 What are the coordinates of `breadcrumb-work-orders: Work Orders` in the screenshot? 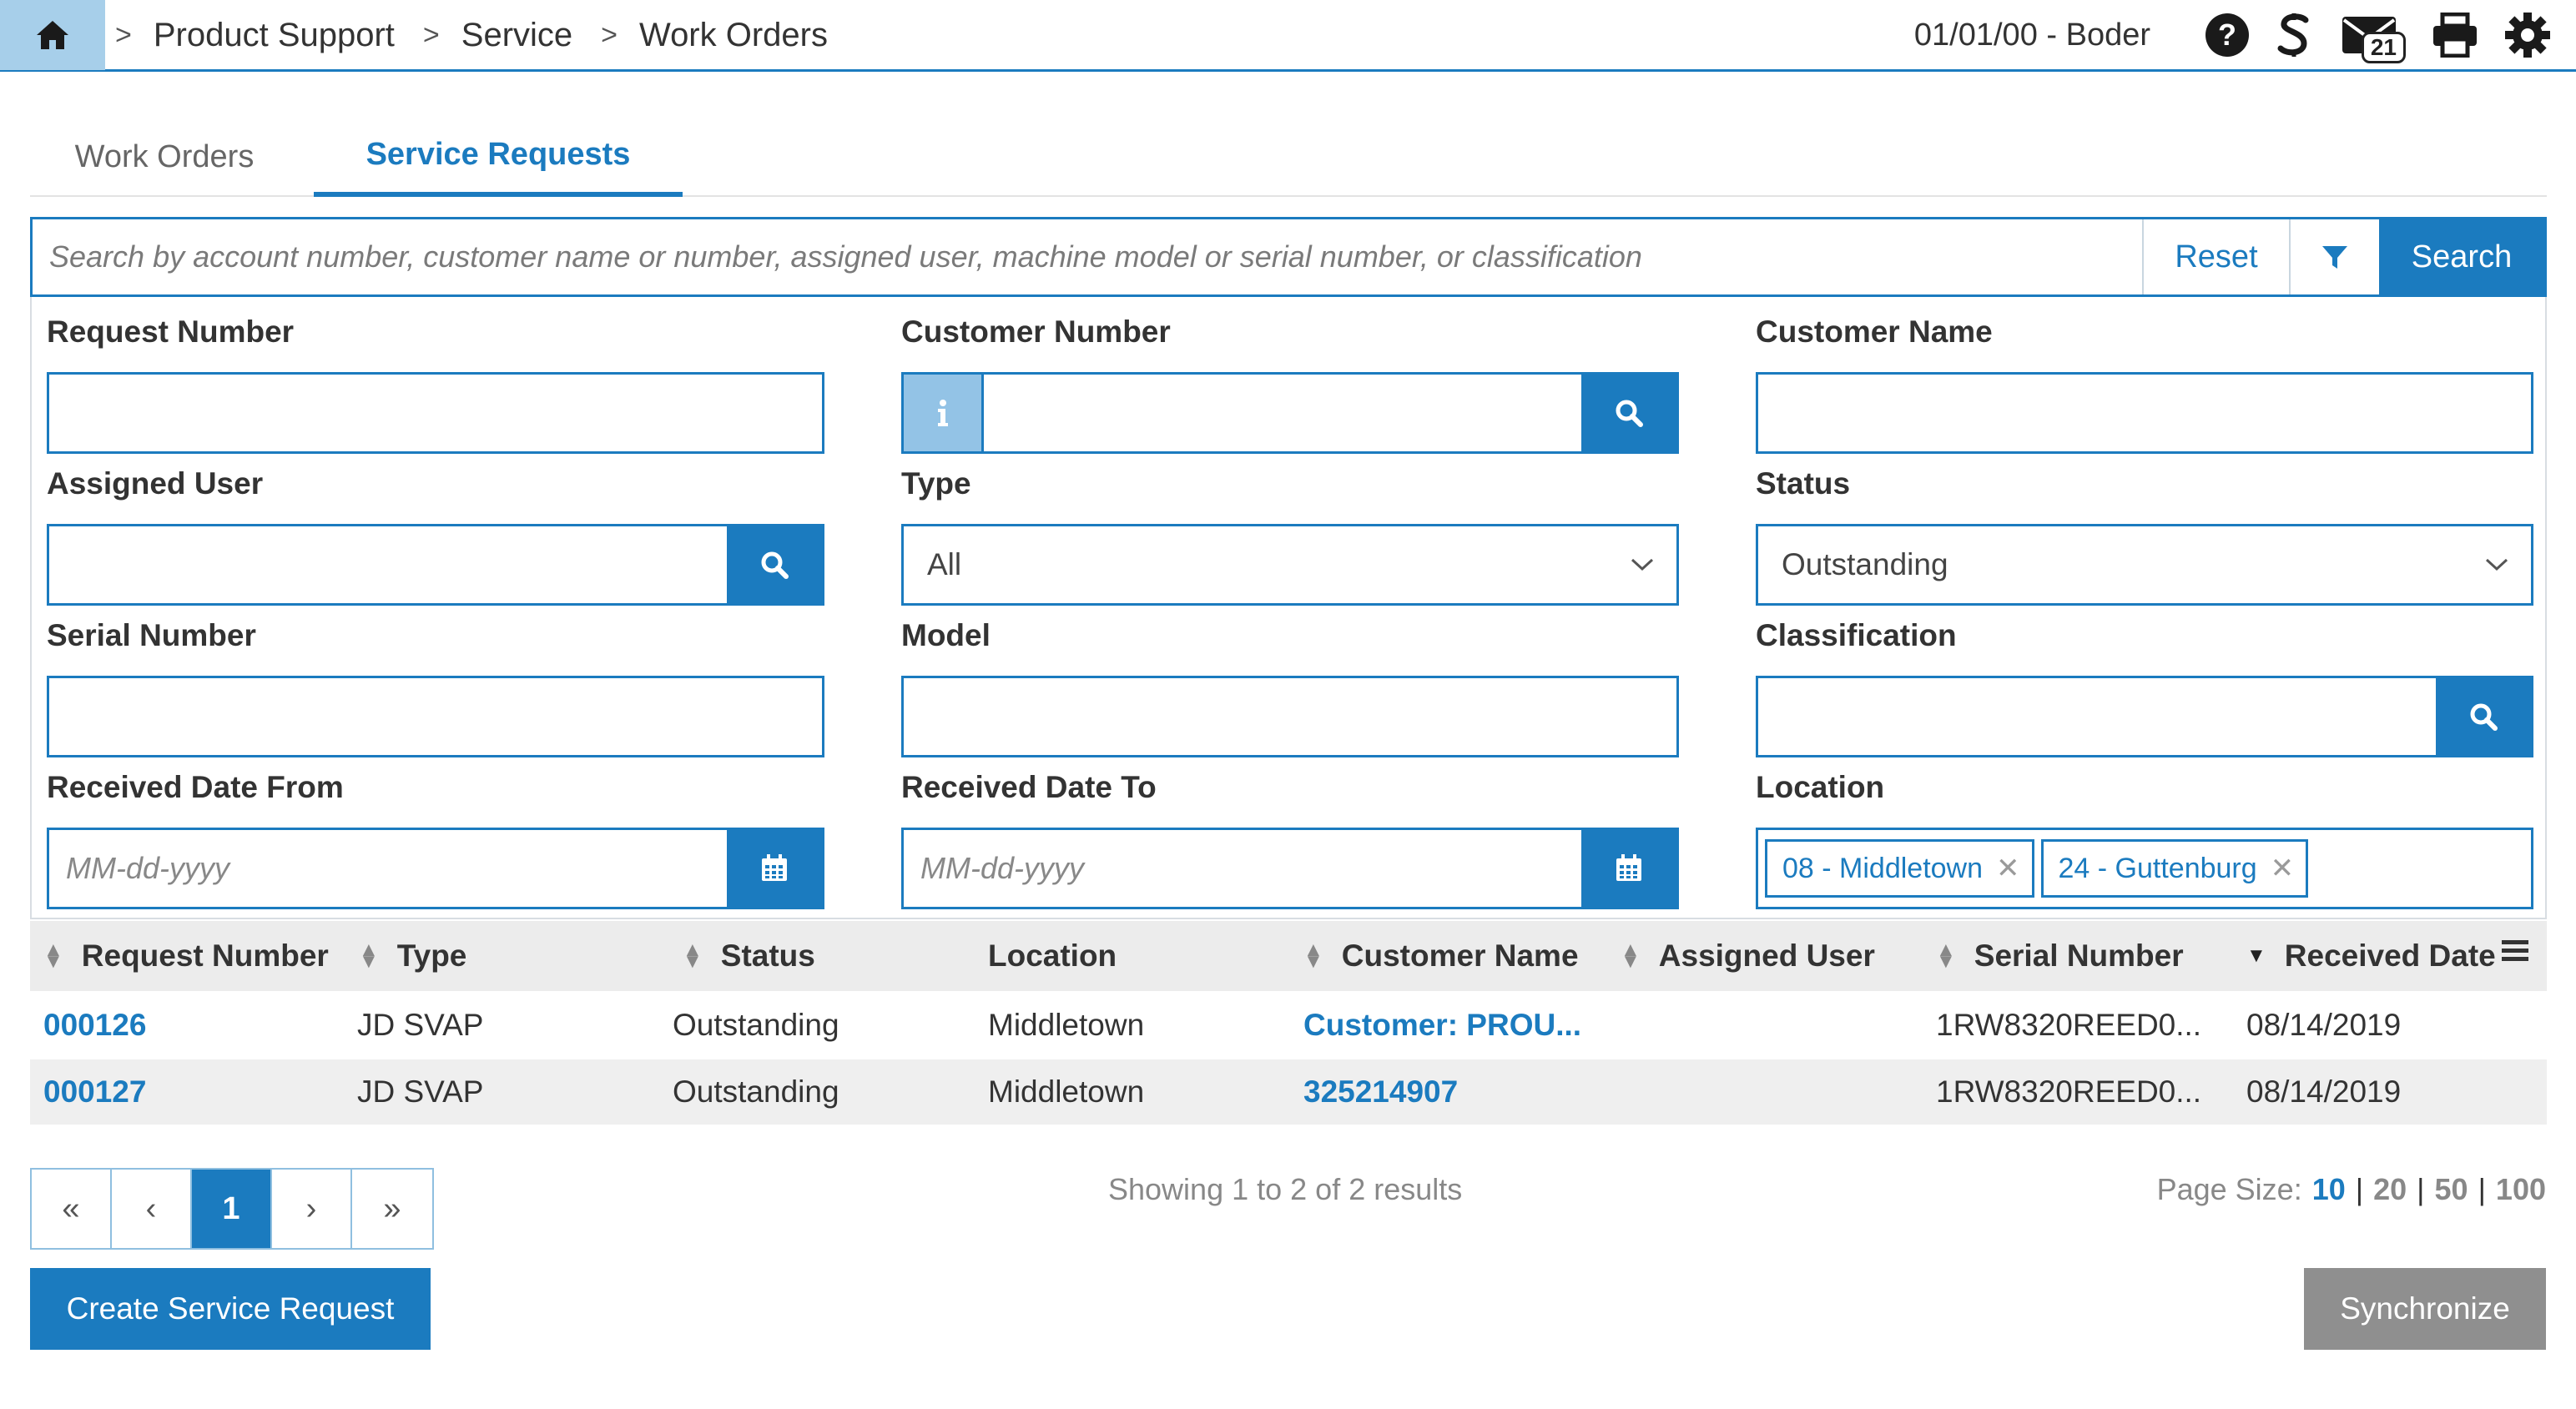 It's located at (733, 35).